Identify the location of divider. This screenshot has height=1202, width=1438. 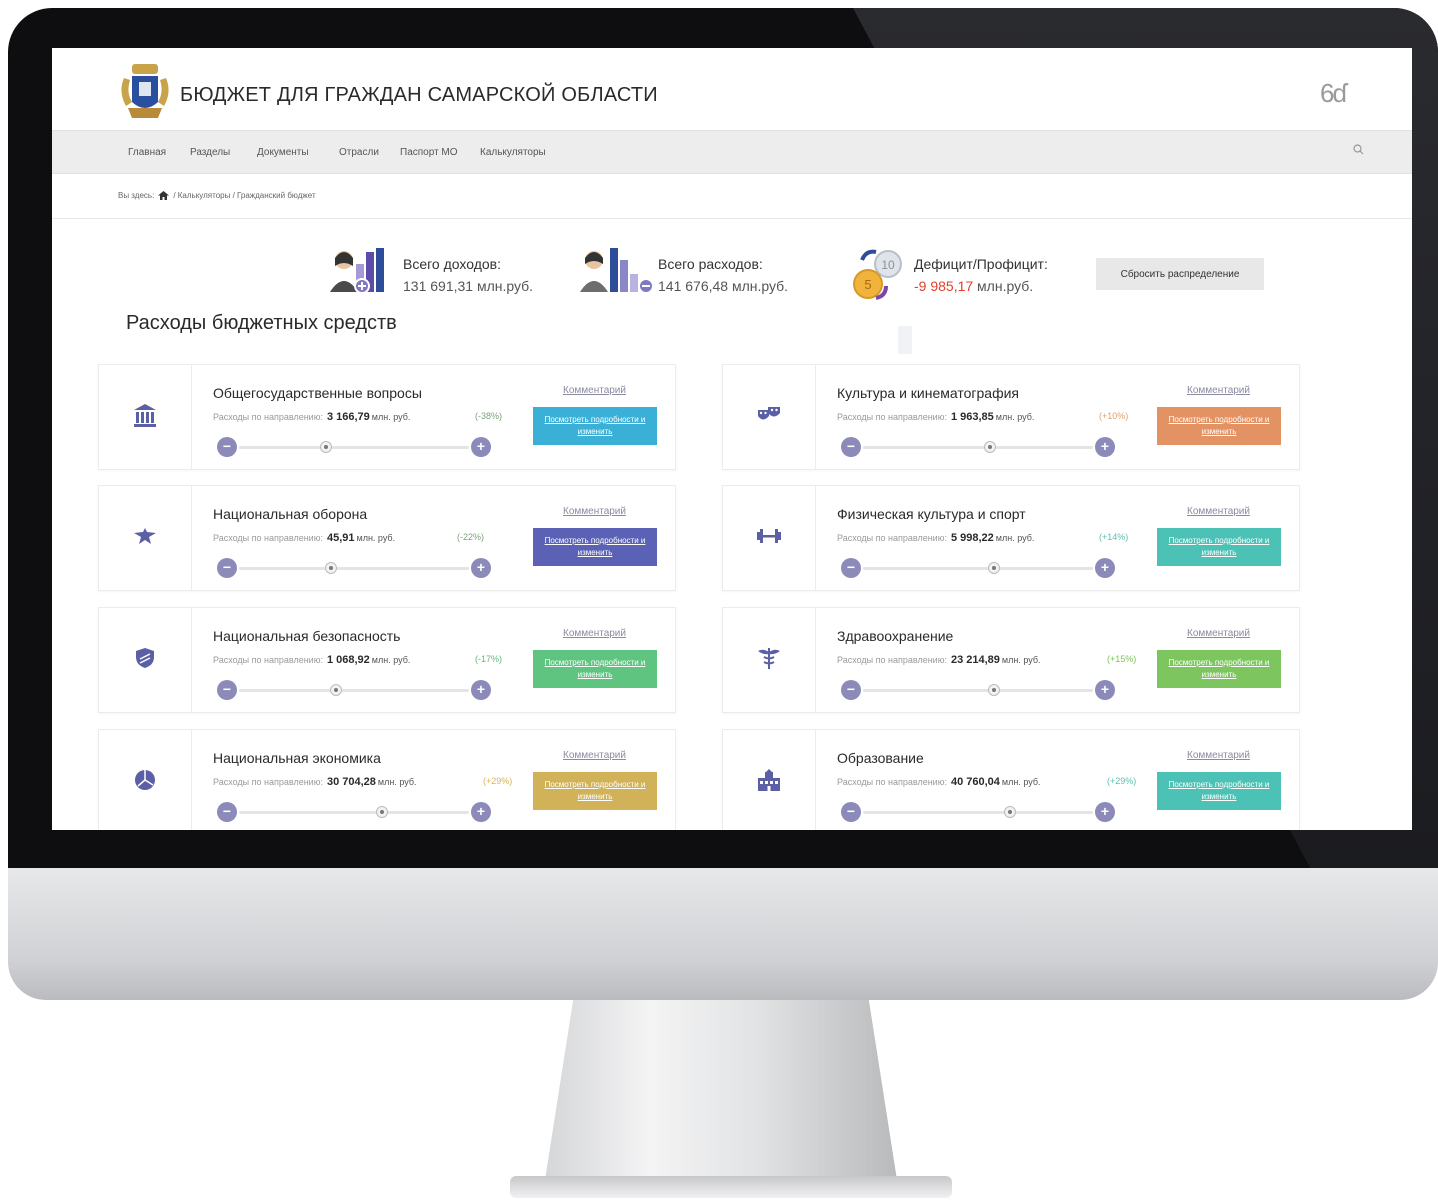
(732, 218).